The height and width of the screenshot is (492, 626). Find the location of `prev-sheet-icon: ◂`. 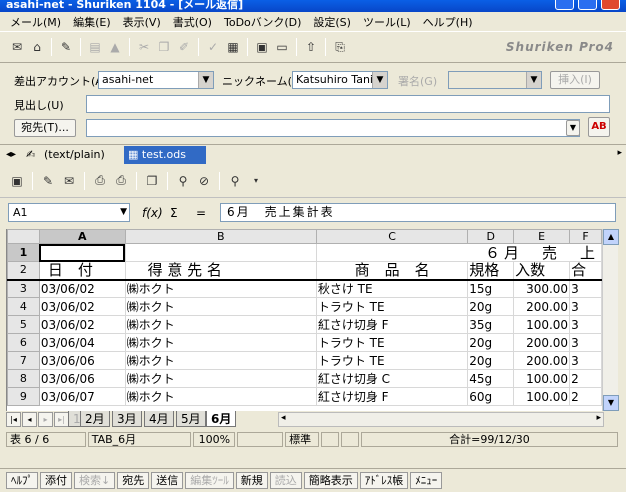

prev-sheet-icon: ◂ is located at coordinates (29, 419).